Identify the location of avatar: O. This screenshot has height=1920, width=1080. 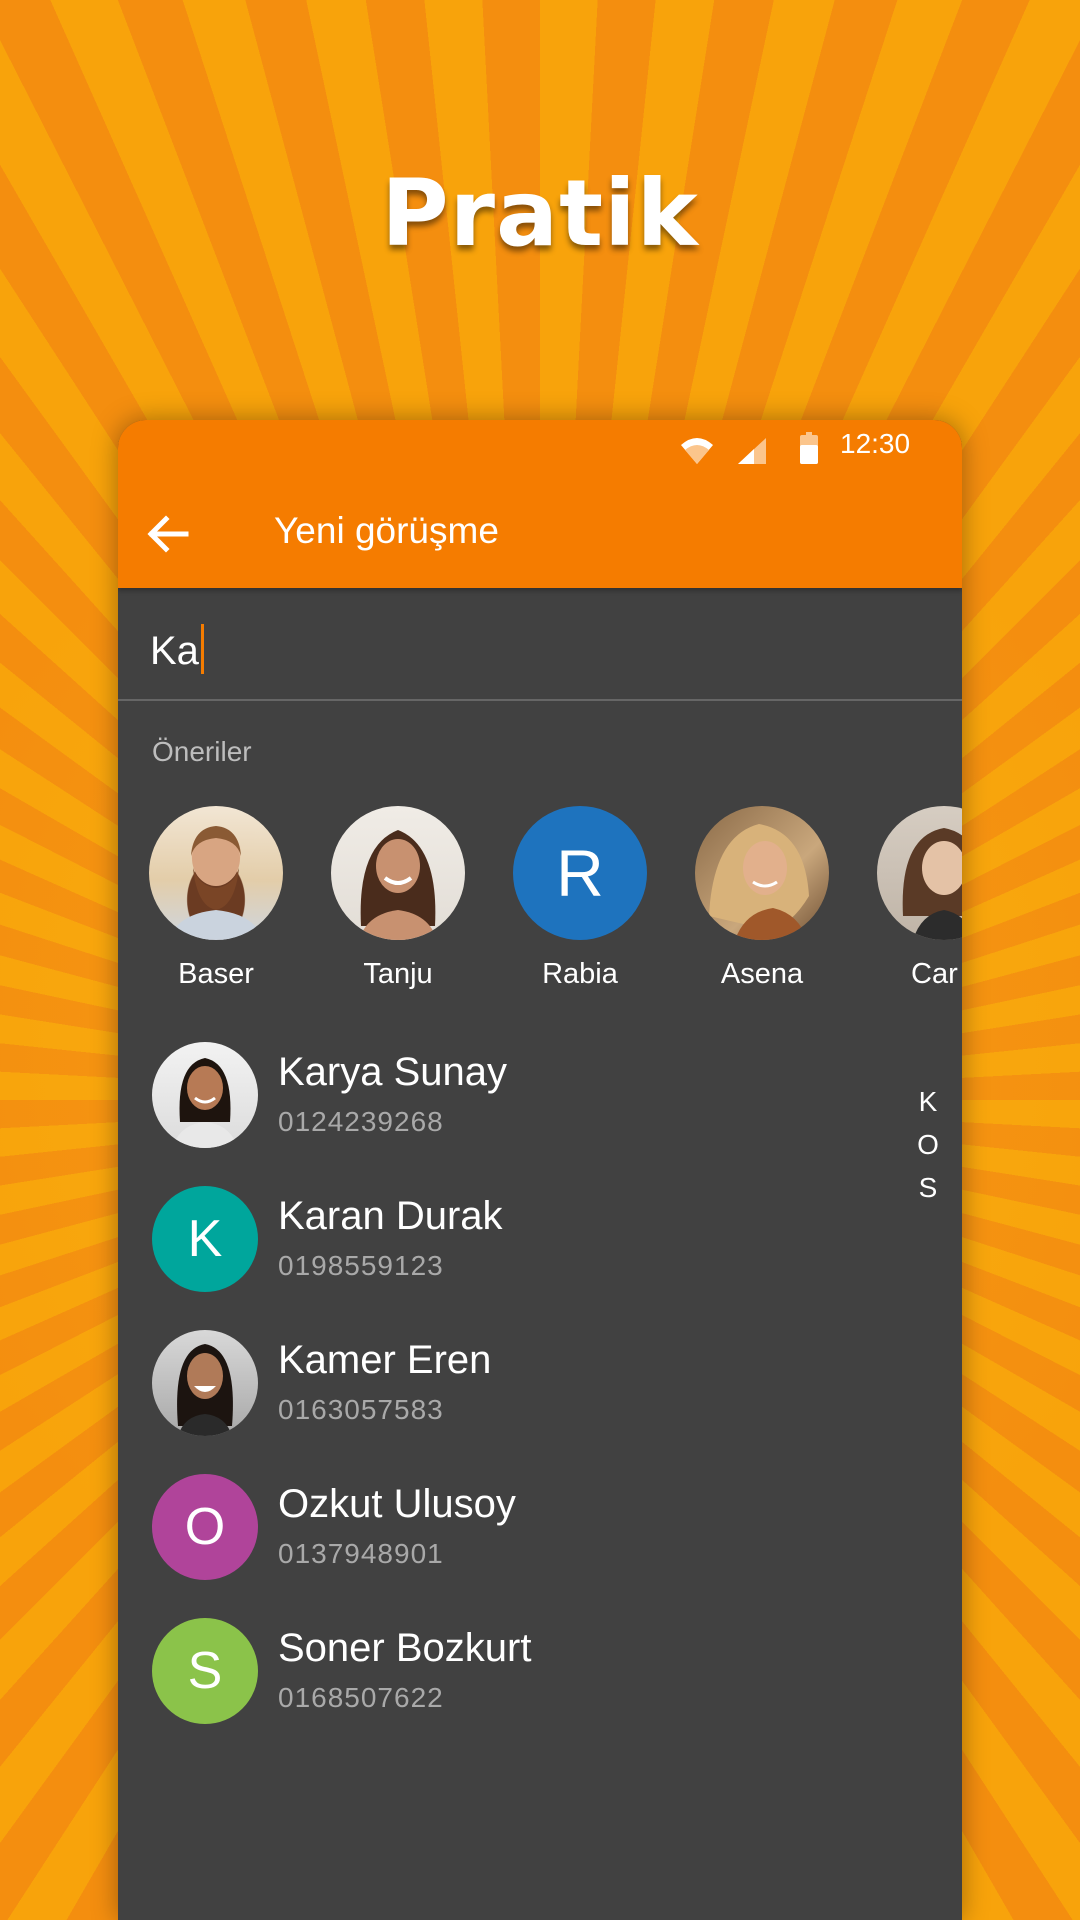
(205, 1527).